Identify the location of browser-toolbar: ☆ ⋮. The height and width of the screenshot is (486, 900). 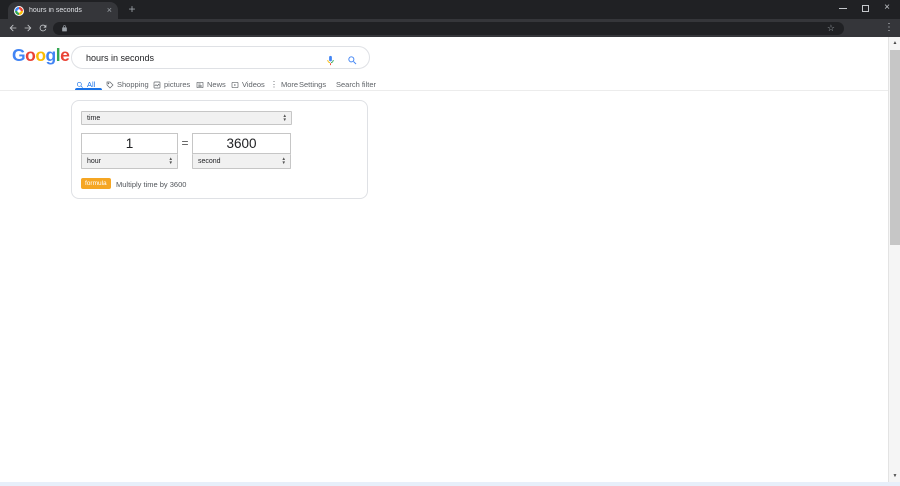
(450, 28).